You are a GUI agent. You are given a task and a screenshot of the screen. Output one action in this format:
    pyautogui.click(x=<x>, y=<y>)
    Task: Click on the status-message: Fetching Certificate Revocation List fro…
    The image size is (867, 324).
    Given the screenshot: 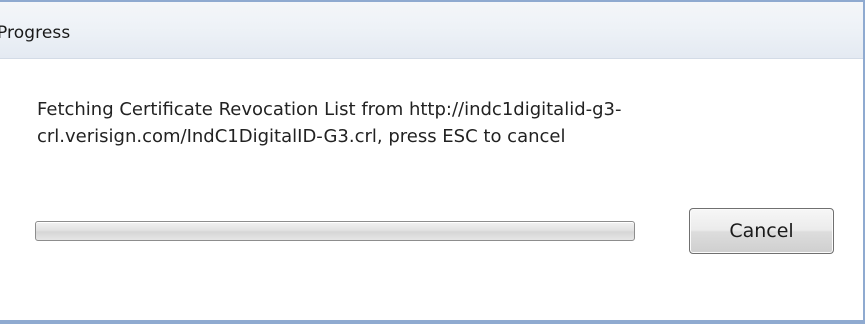 What is the action you would take?
    pyautogui.click(x=329, y=123)
    